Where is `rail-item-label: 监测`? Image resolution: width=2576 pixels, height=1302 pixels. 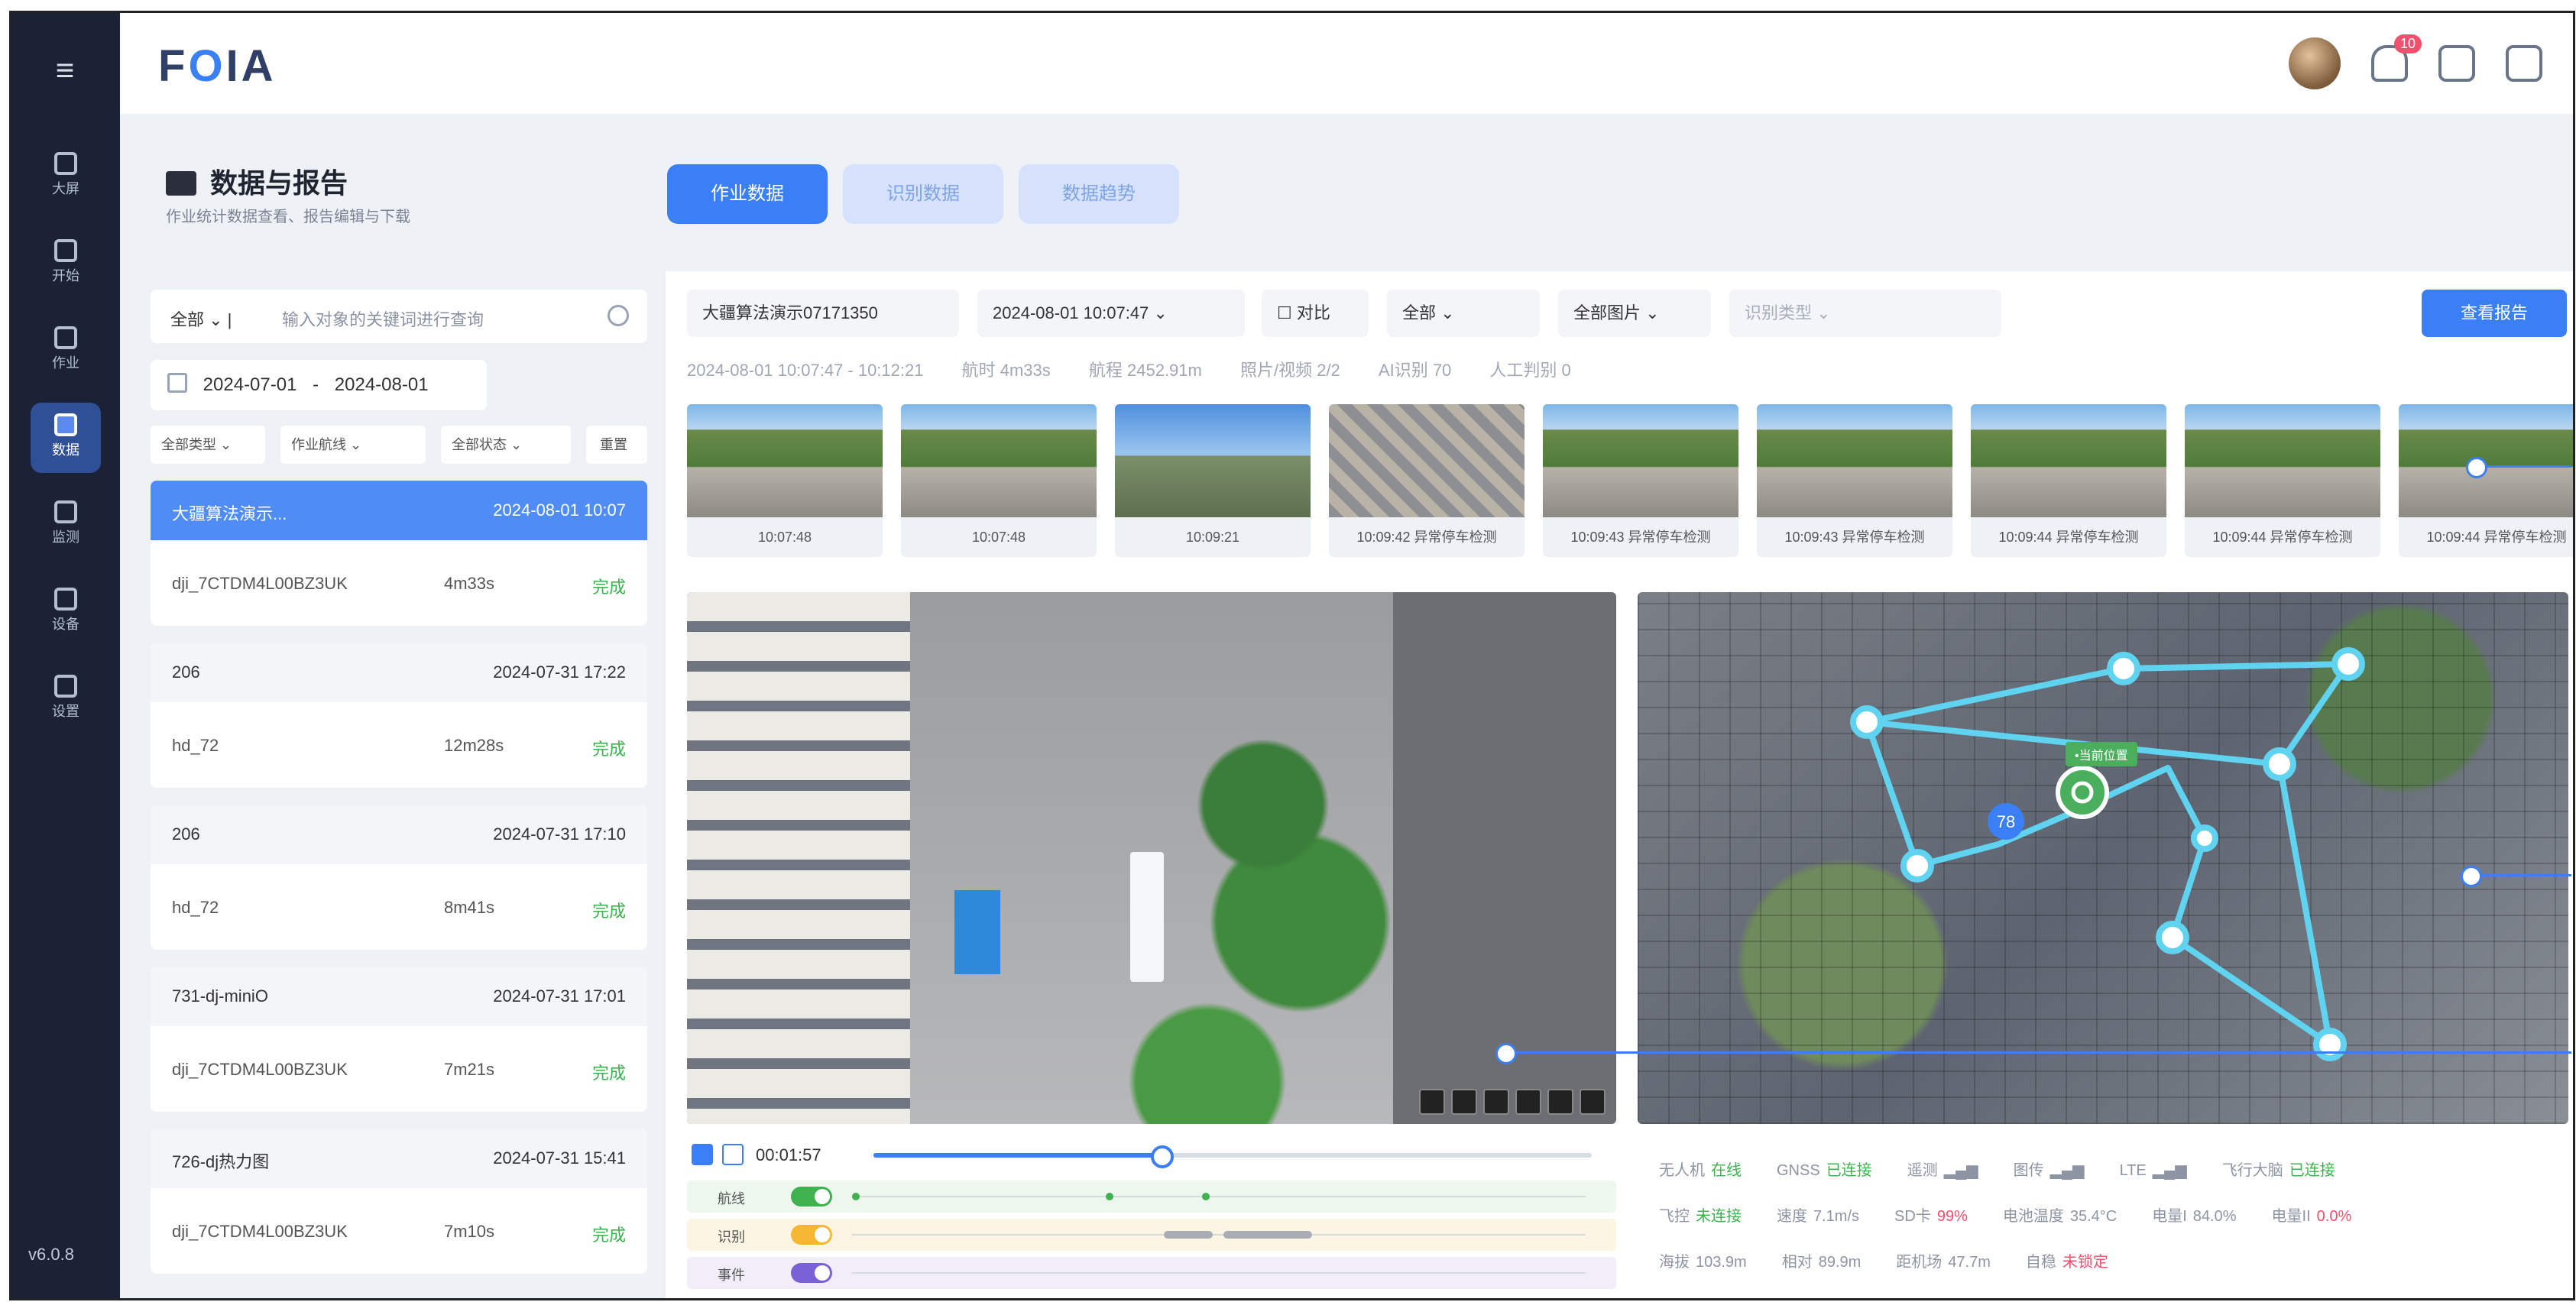
rail-item-label: 监测 is located at coordinates (65, 537).